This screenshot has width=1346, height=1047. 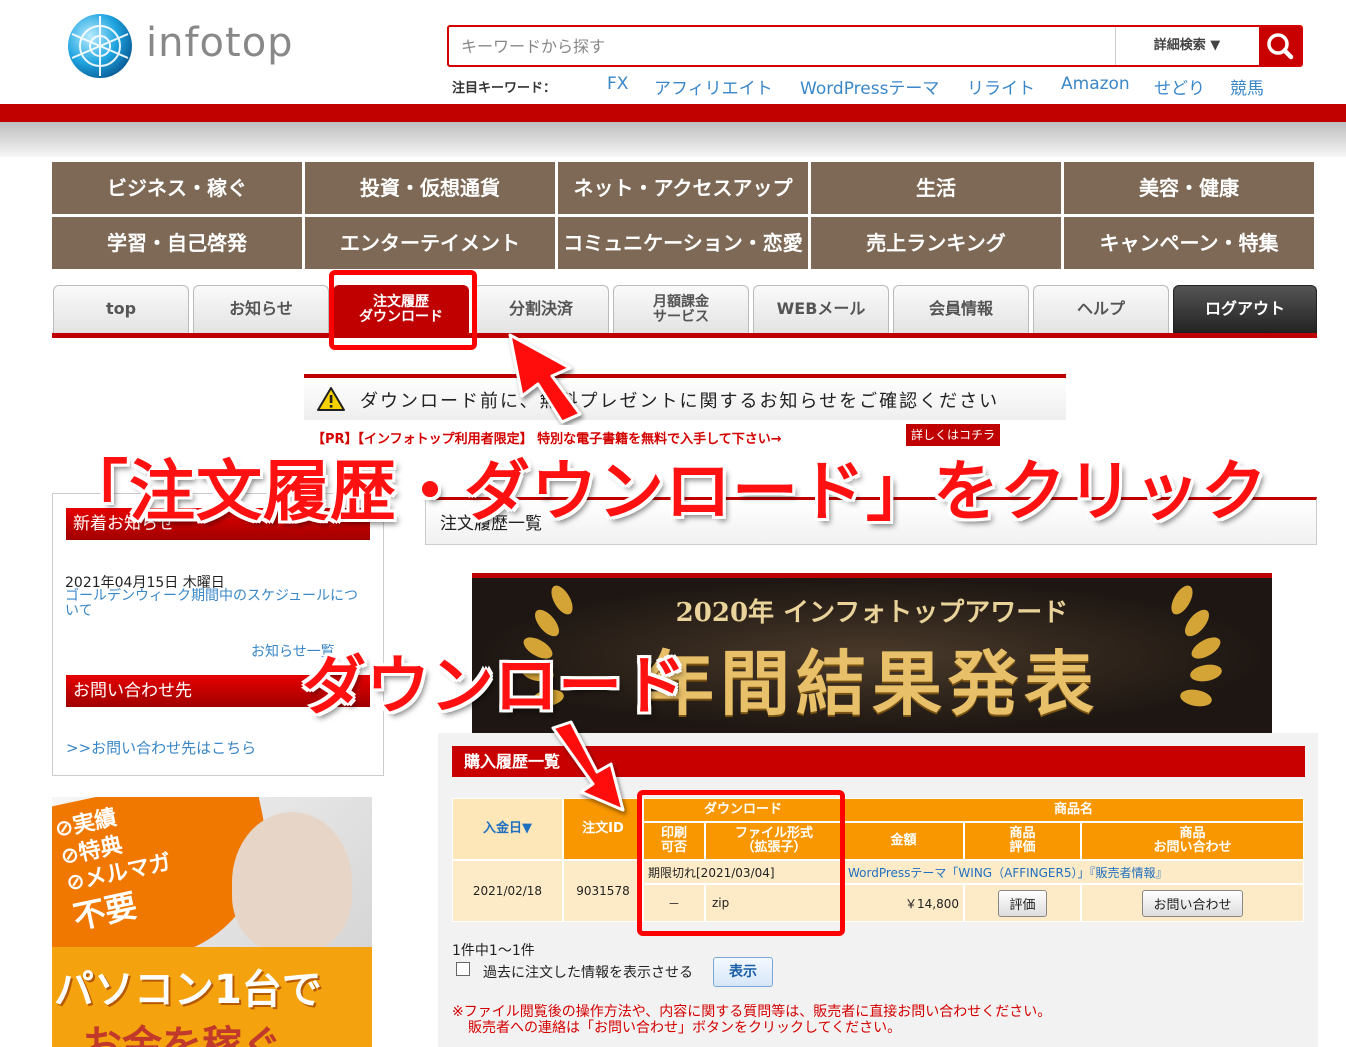 What do you see at coordinates (292, 882) in the screenshot?
I see `promo-person-image` at bounding box center [292, 882].